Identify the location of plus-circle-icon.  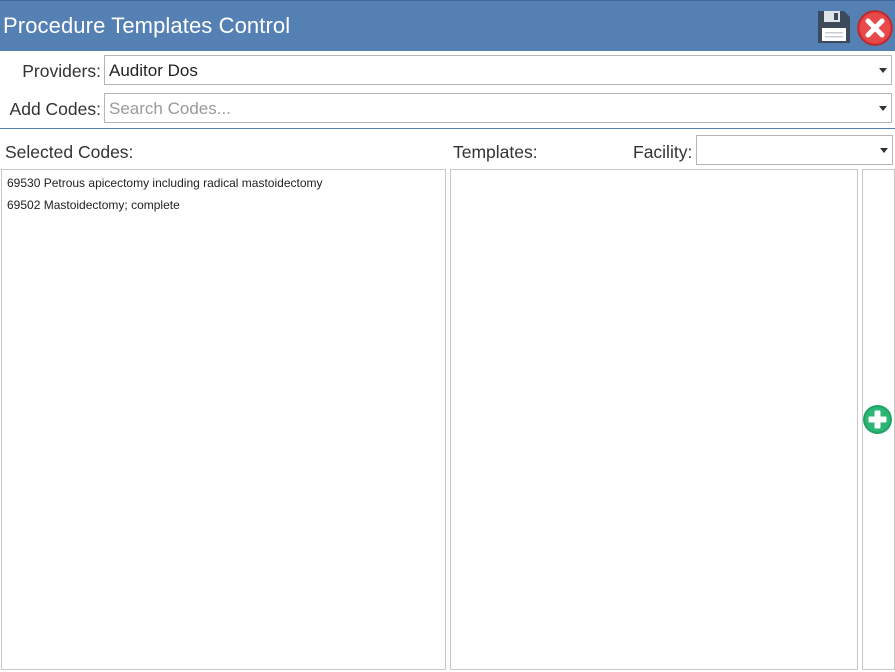
(877, 419).